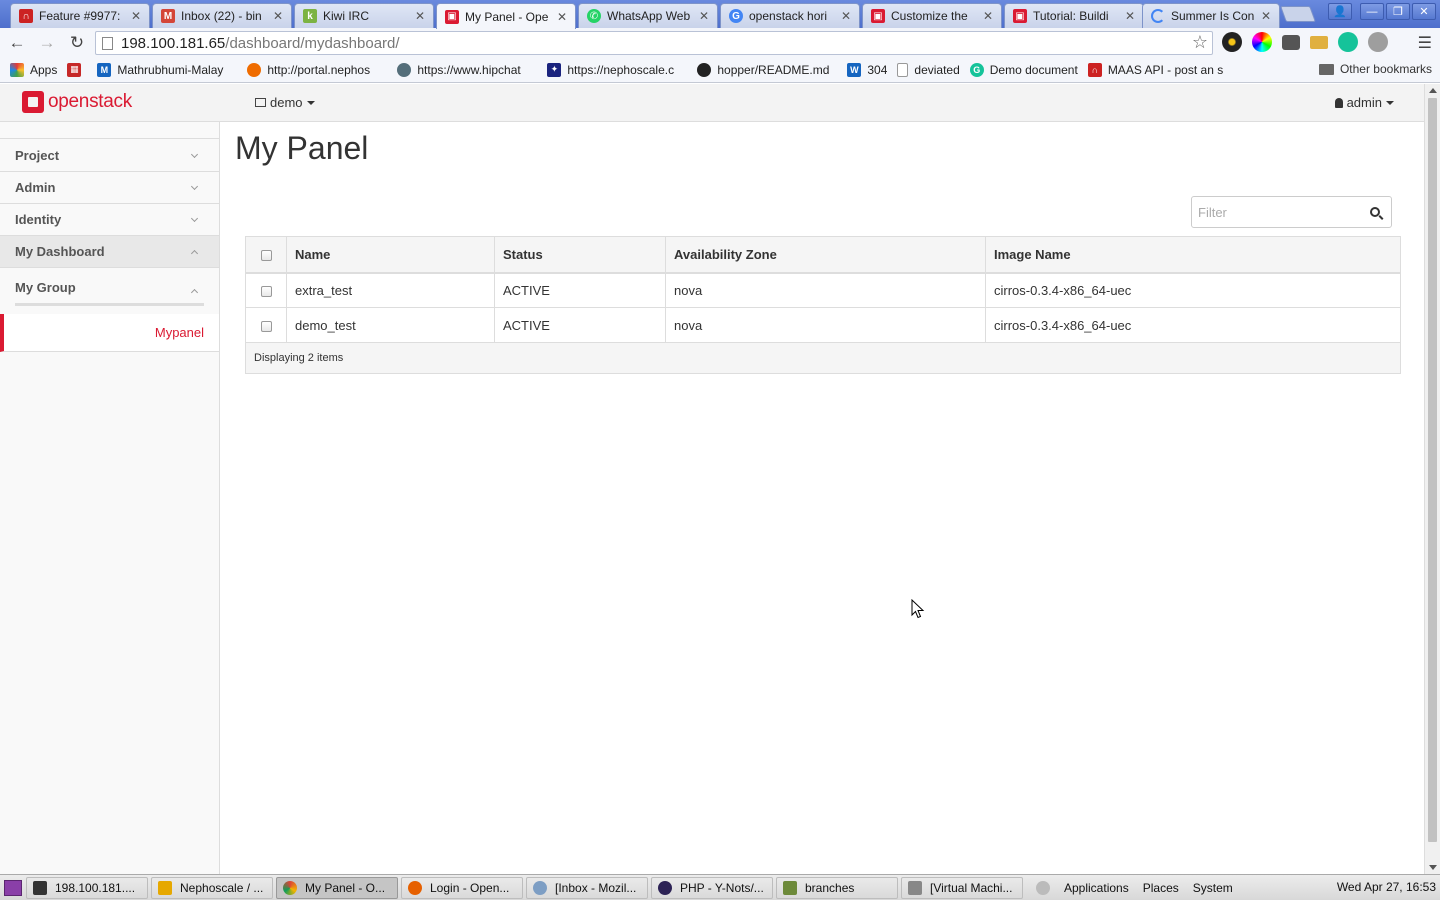 This screenshot has width=1440, height=900. Describe the element at coordinates (928, 69) in the screenshot. I see `bookmark-deviated: deviated` at that location.